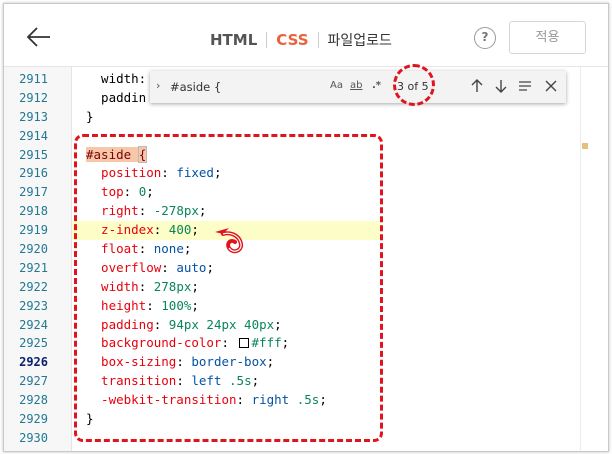  I want to click on overview-ruler, so click(587, 259).